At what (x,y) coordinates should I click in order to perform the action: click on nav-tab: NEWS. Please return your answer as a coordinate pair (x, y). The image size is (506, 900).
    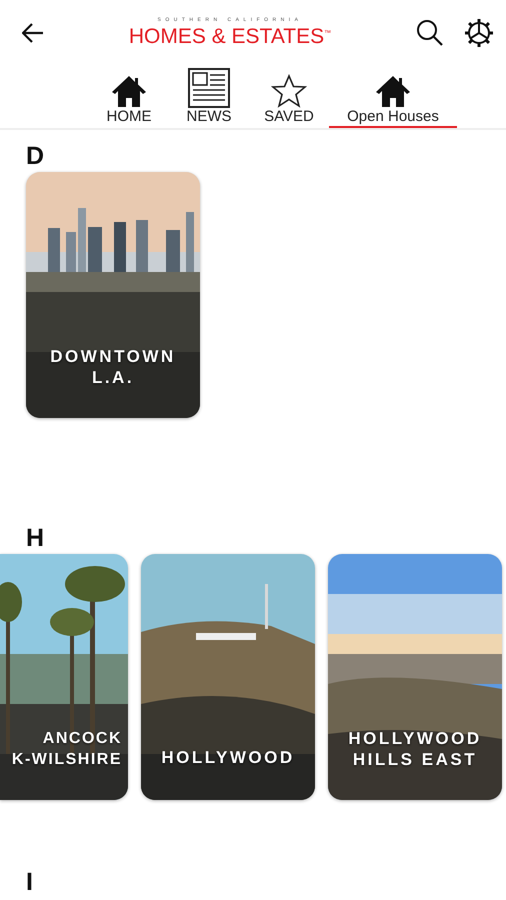
    Looking at the image, I should click on (209, 96).